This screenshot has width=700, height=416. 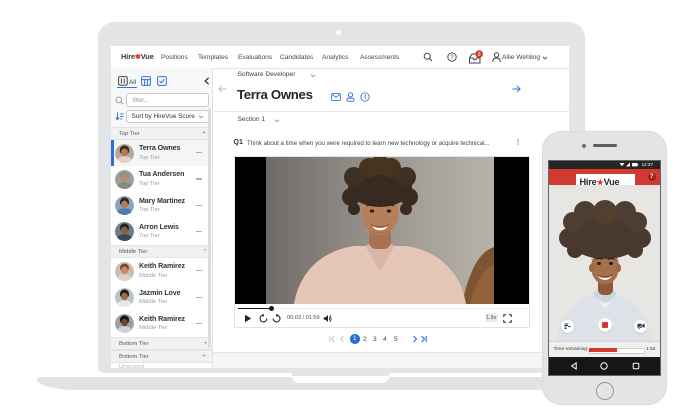 What do you see at coordinates (479, 55) in the screenshot?
I see `svg-text: 9` at bounding box center [479, 55].